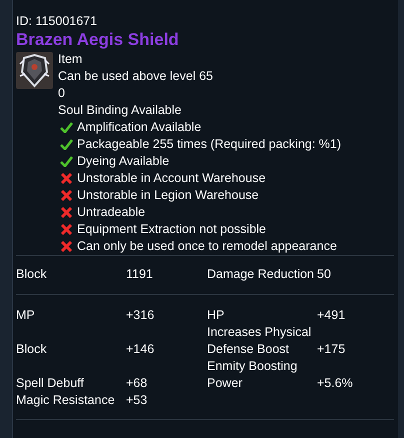 The height and width of the screenshot is (438, 404). I want to click on stat-label: HP, so click(216, 315).